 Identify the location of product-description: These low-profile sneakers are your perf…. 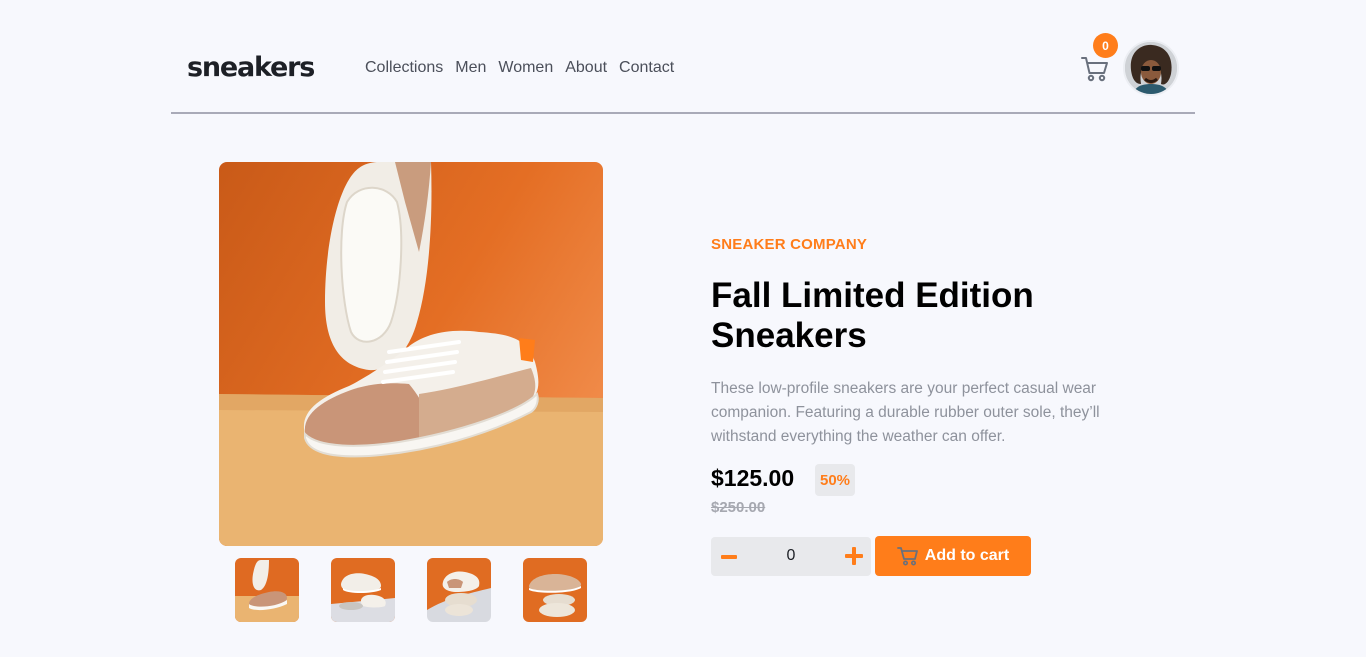
(905, 412).